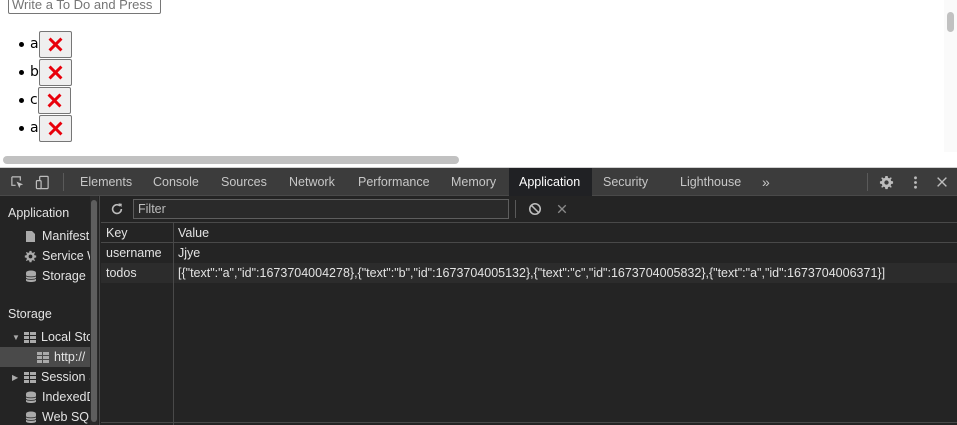  What do you see at coordinates (915, 182) in the screenshot?
I see `kebab-menu-icon` at bounding box center [915, 182].